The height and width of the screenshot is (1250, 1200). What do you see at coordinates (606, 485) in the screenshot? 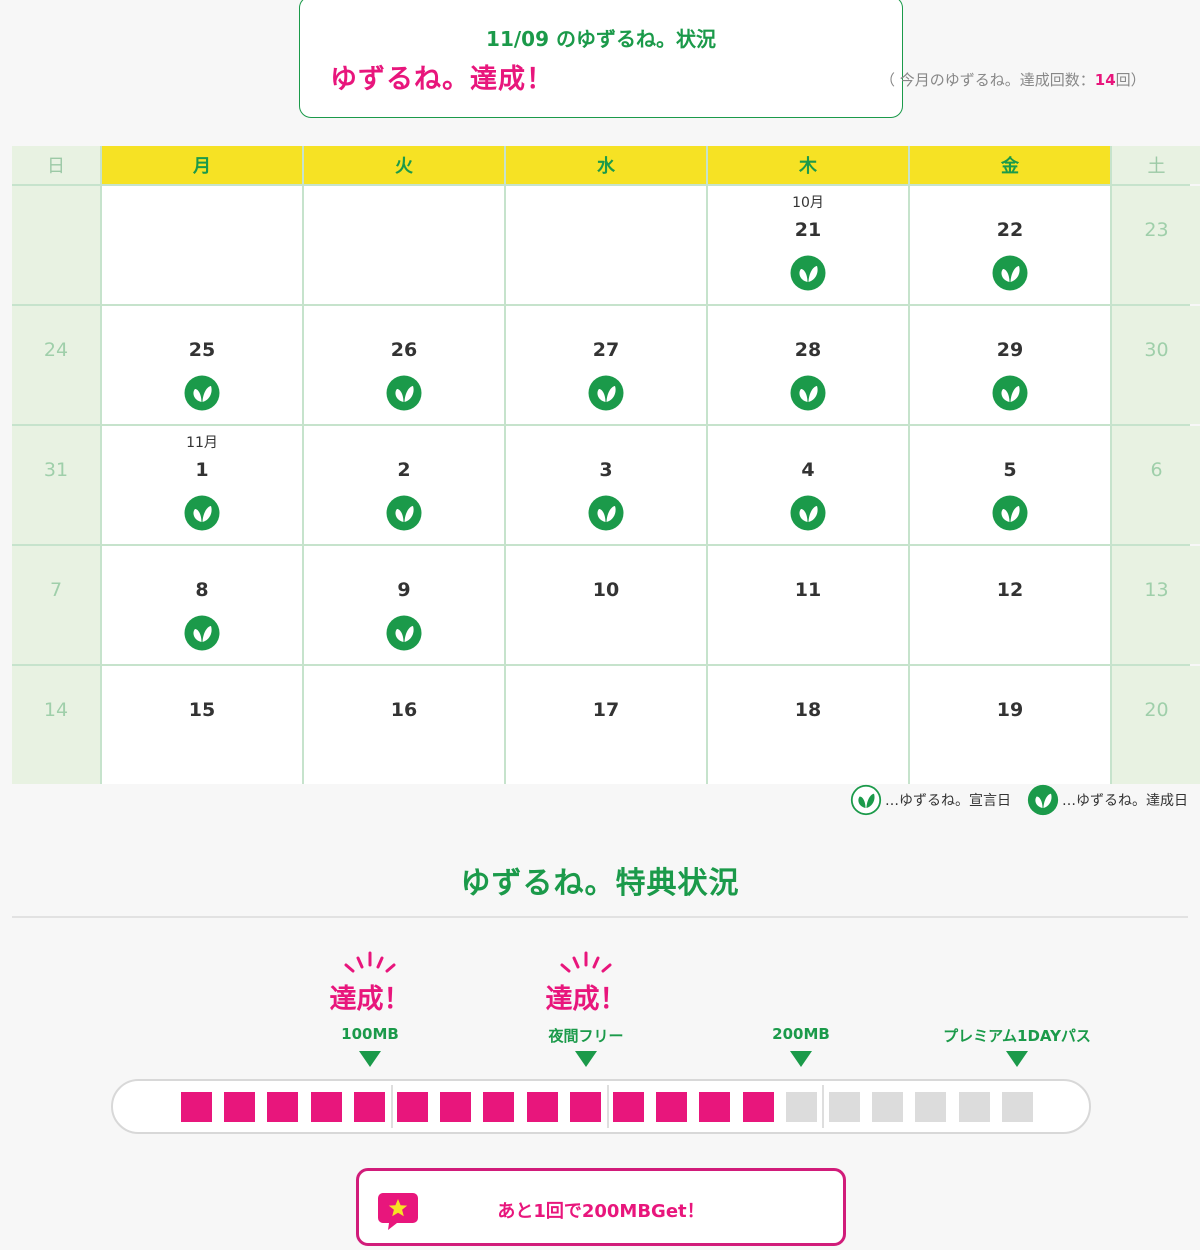
I see `calendar-day-cell: 3` at bounding box center [606, 485].